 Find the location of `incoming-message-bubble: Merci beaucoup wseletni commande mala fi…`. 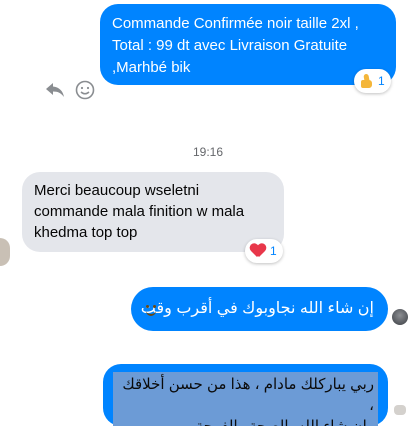

incoming-message-bubble: Merci beaucoup wseletni commande mala fi… is located at coordinates (153, 212).